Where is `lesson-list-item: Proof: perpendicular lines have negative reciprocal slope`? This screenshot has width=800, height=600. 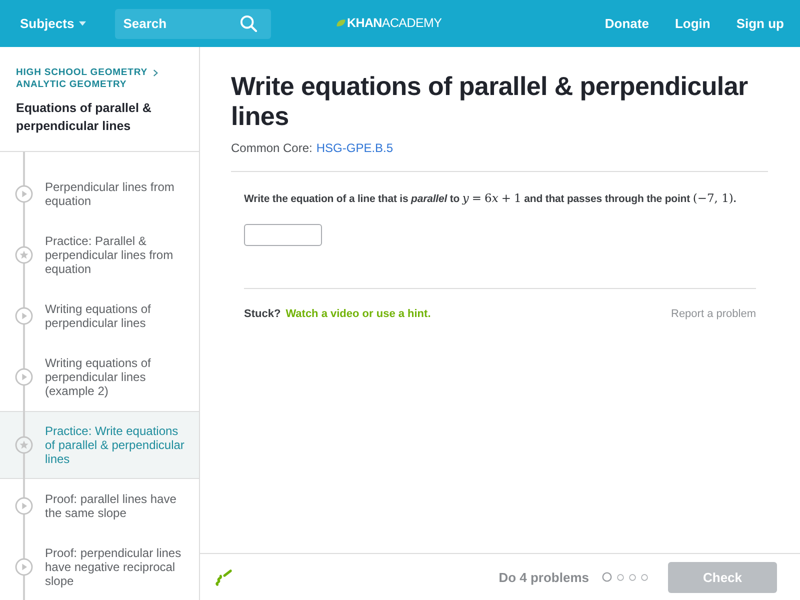
lesson-list-item: Proof: perpendicular lines have negative reciprocal slope is located at coordinates (99, 566).